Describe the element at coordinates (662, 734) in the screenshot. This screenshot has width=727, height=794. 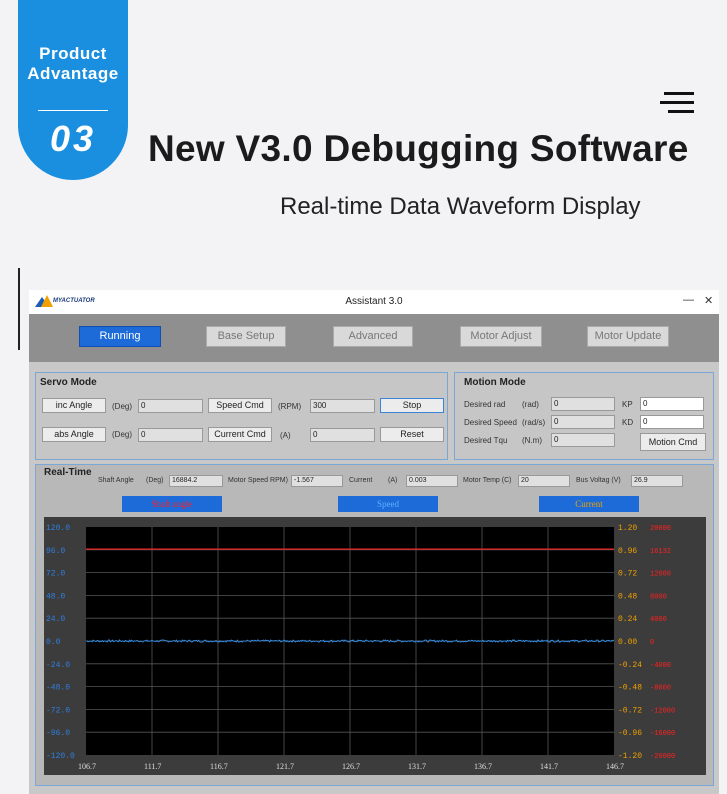
I see `y-right2-tick: -16000` at that location.